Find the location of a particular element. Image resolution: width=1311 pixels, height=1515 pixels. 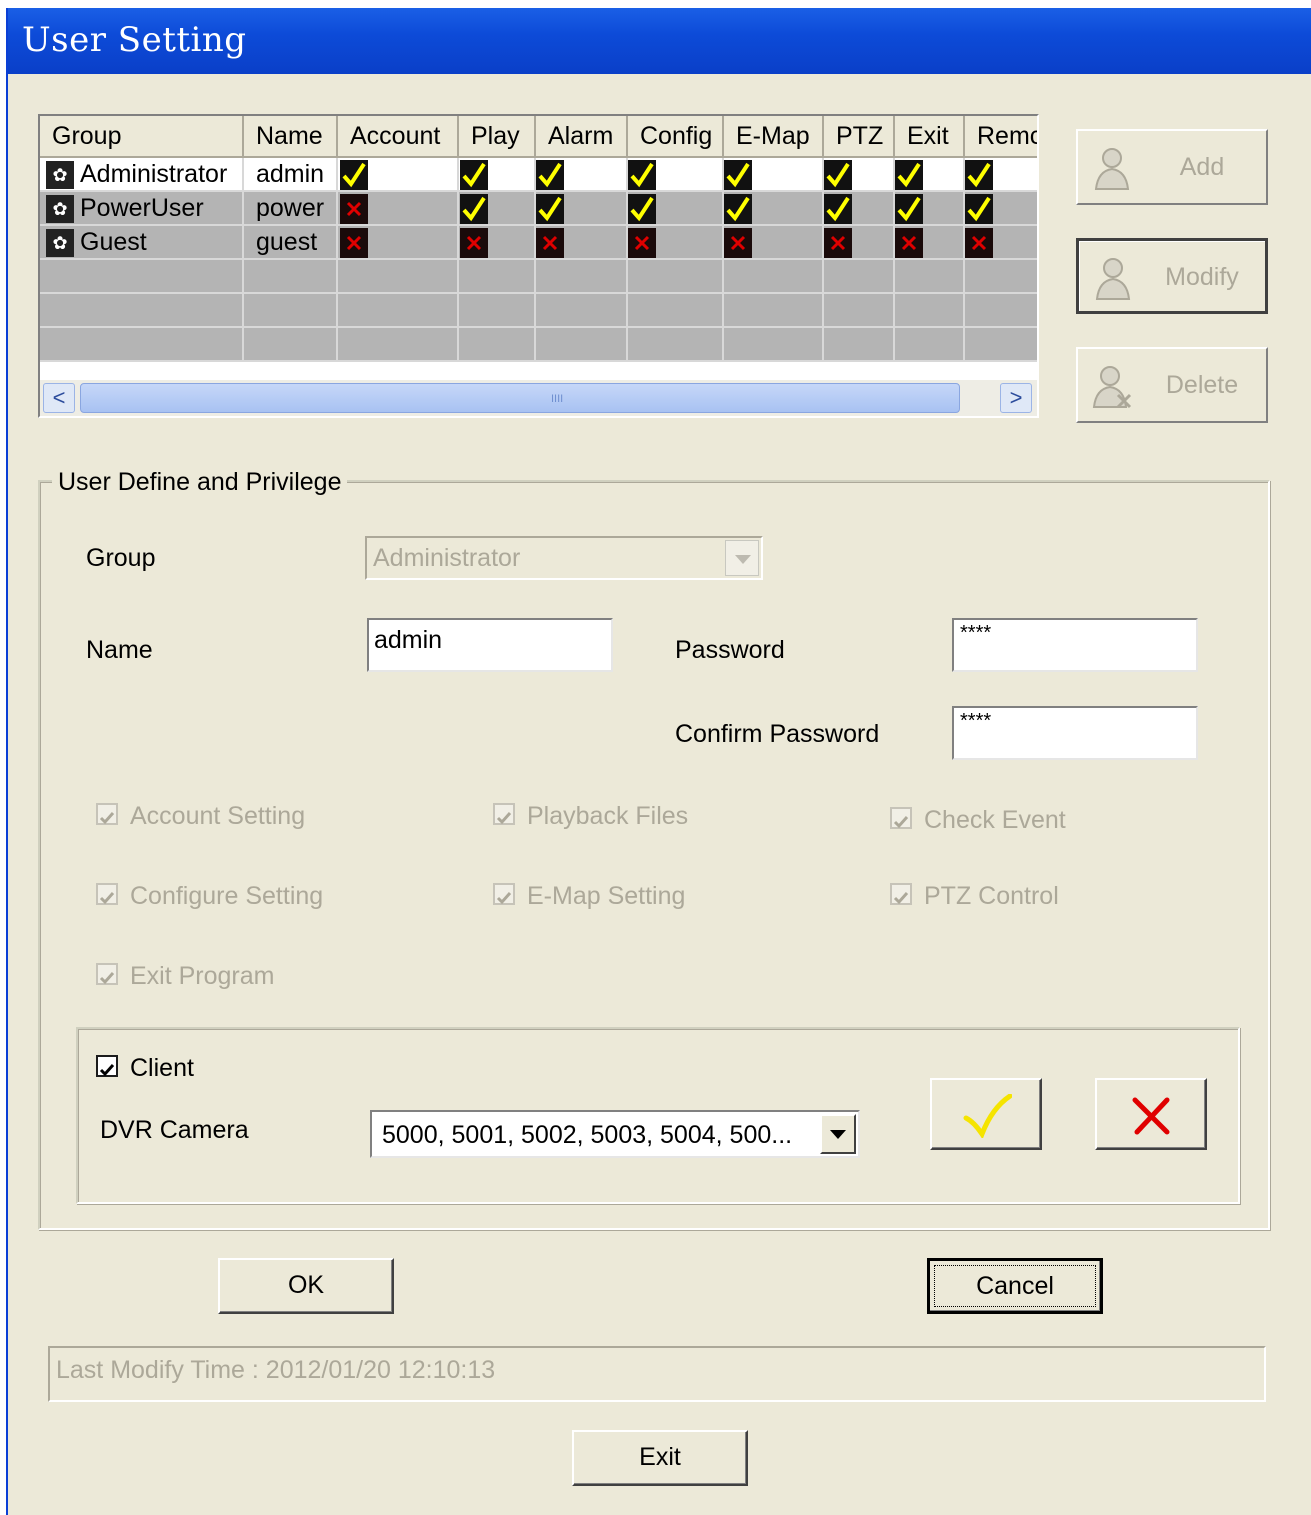

delete-button-label: Delete is located at coordinates (1202, 385).